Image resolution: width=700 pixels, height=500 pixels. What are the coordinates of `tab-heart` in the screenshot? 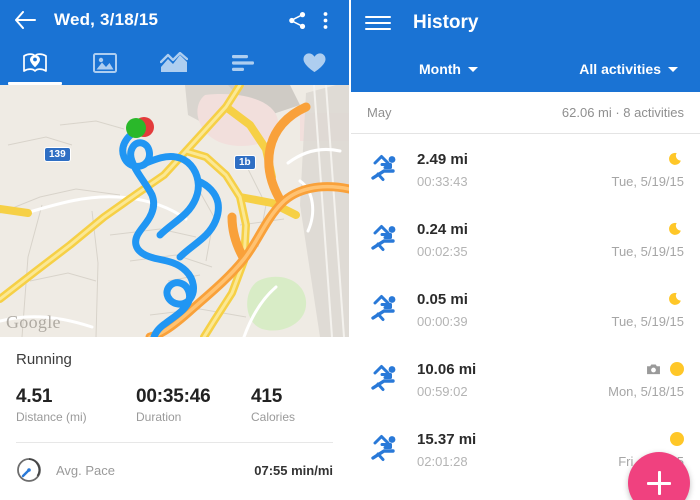 It's located at (314, 62).